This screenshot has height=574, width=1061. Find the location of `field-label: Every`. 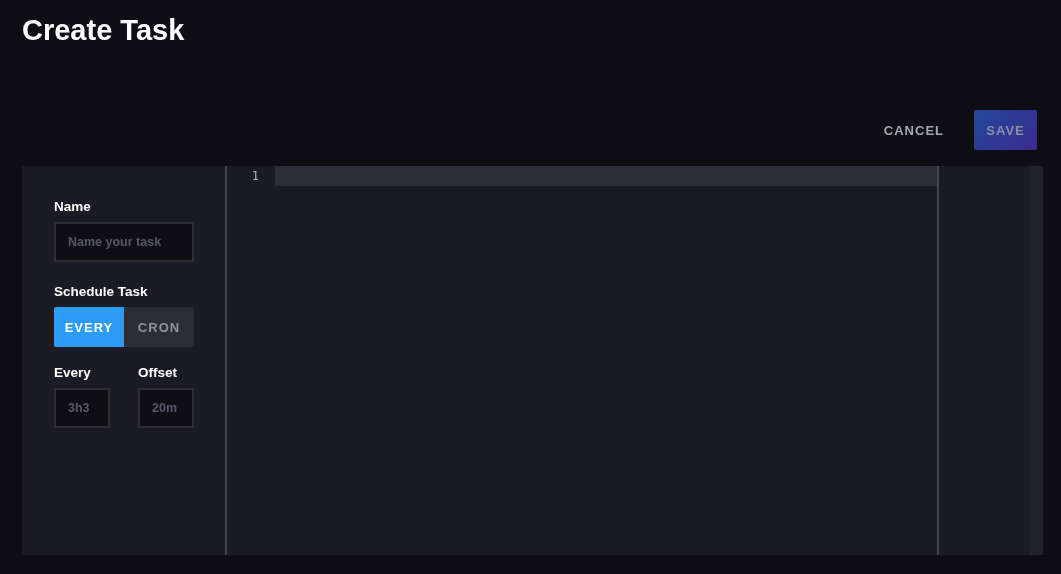

field-label: Every is located at coordinates (73, 372).